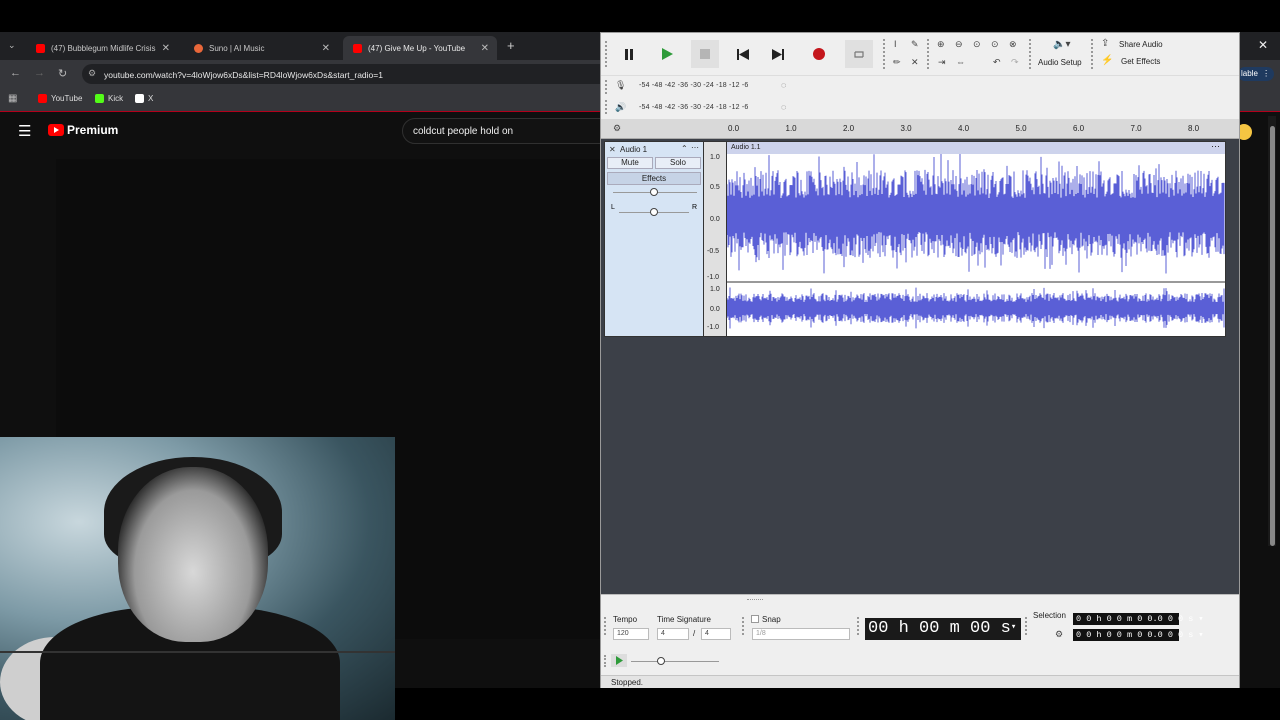 This screenshot has width=1280, height=720. I want to click on track-menu-icon: ⋯, so click(695, 147).